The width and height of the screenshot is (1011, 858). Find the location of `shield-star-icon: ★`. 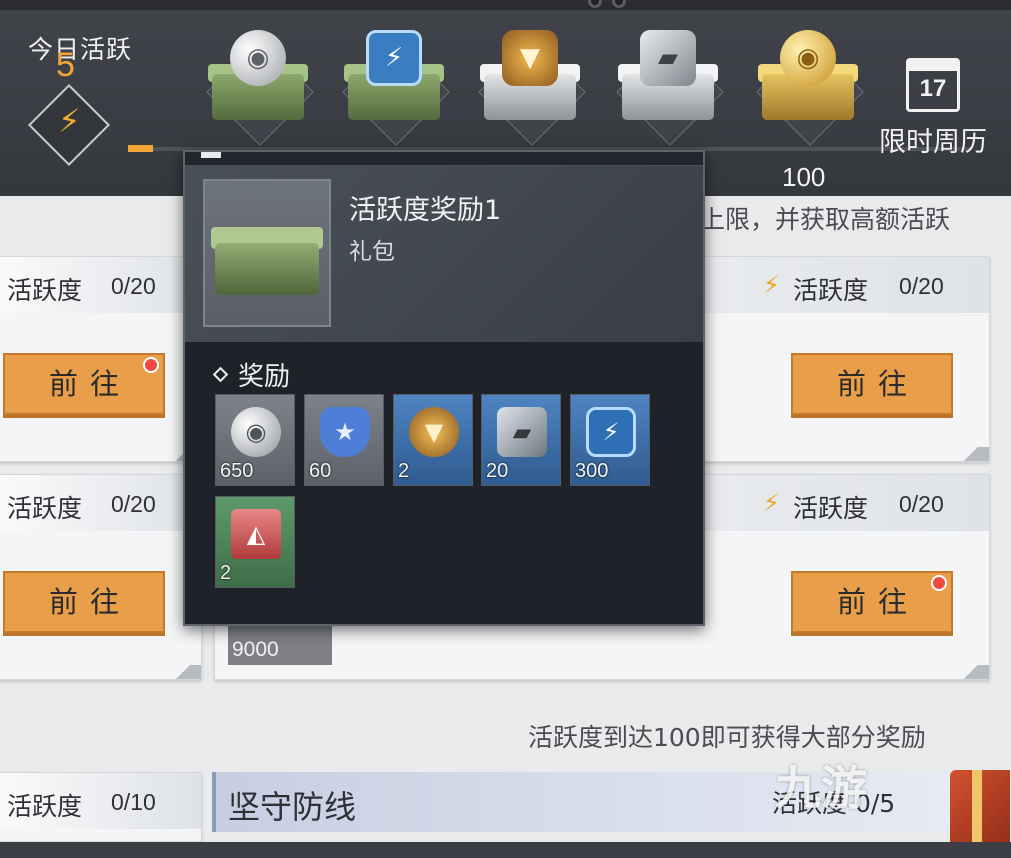

shield-star-icon: ★ is located at coordinates (345, 432).